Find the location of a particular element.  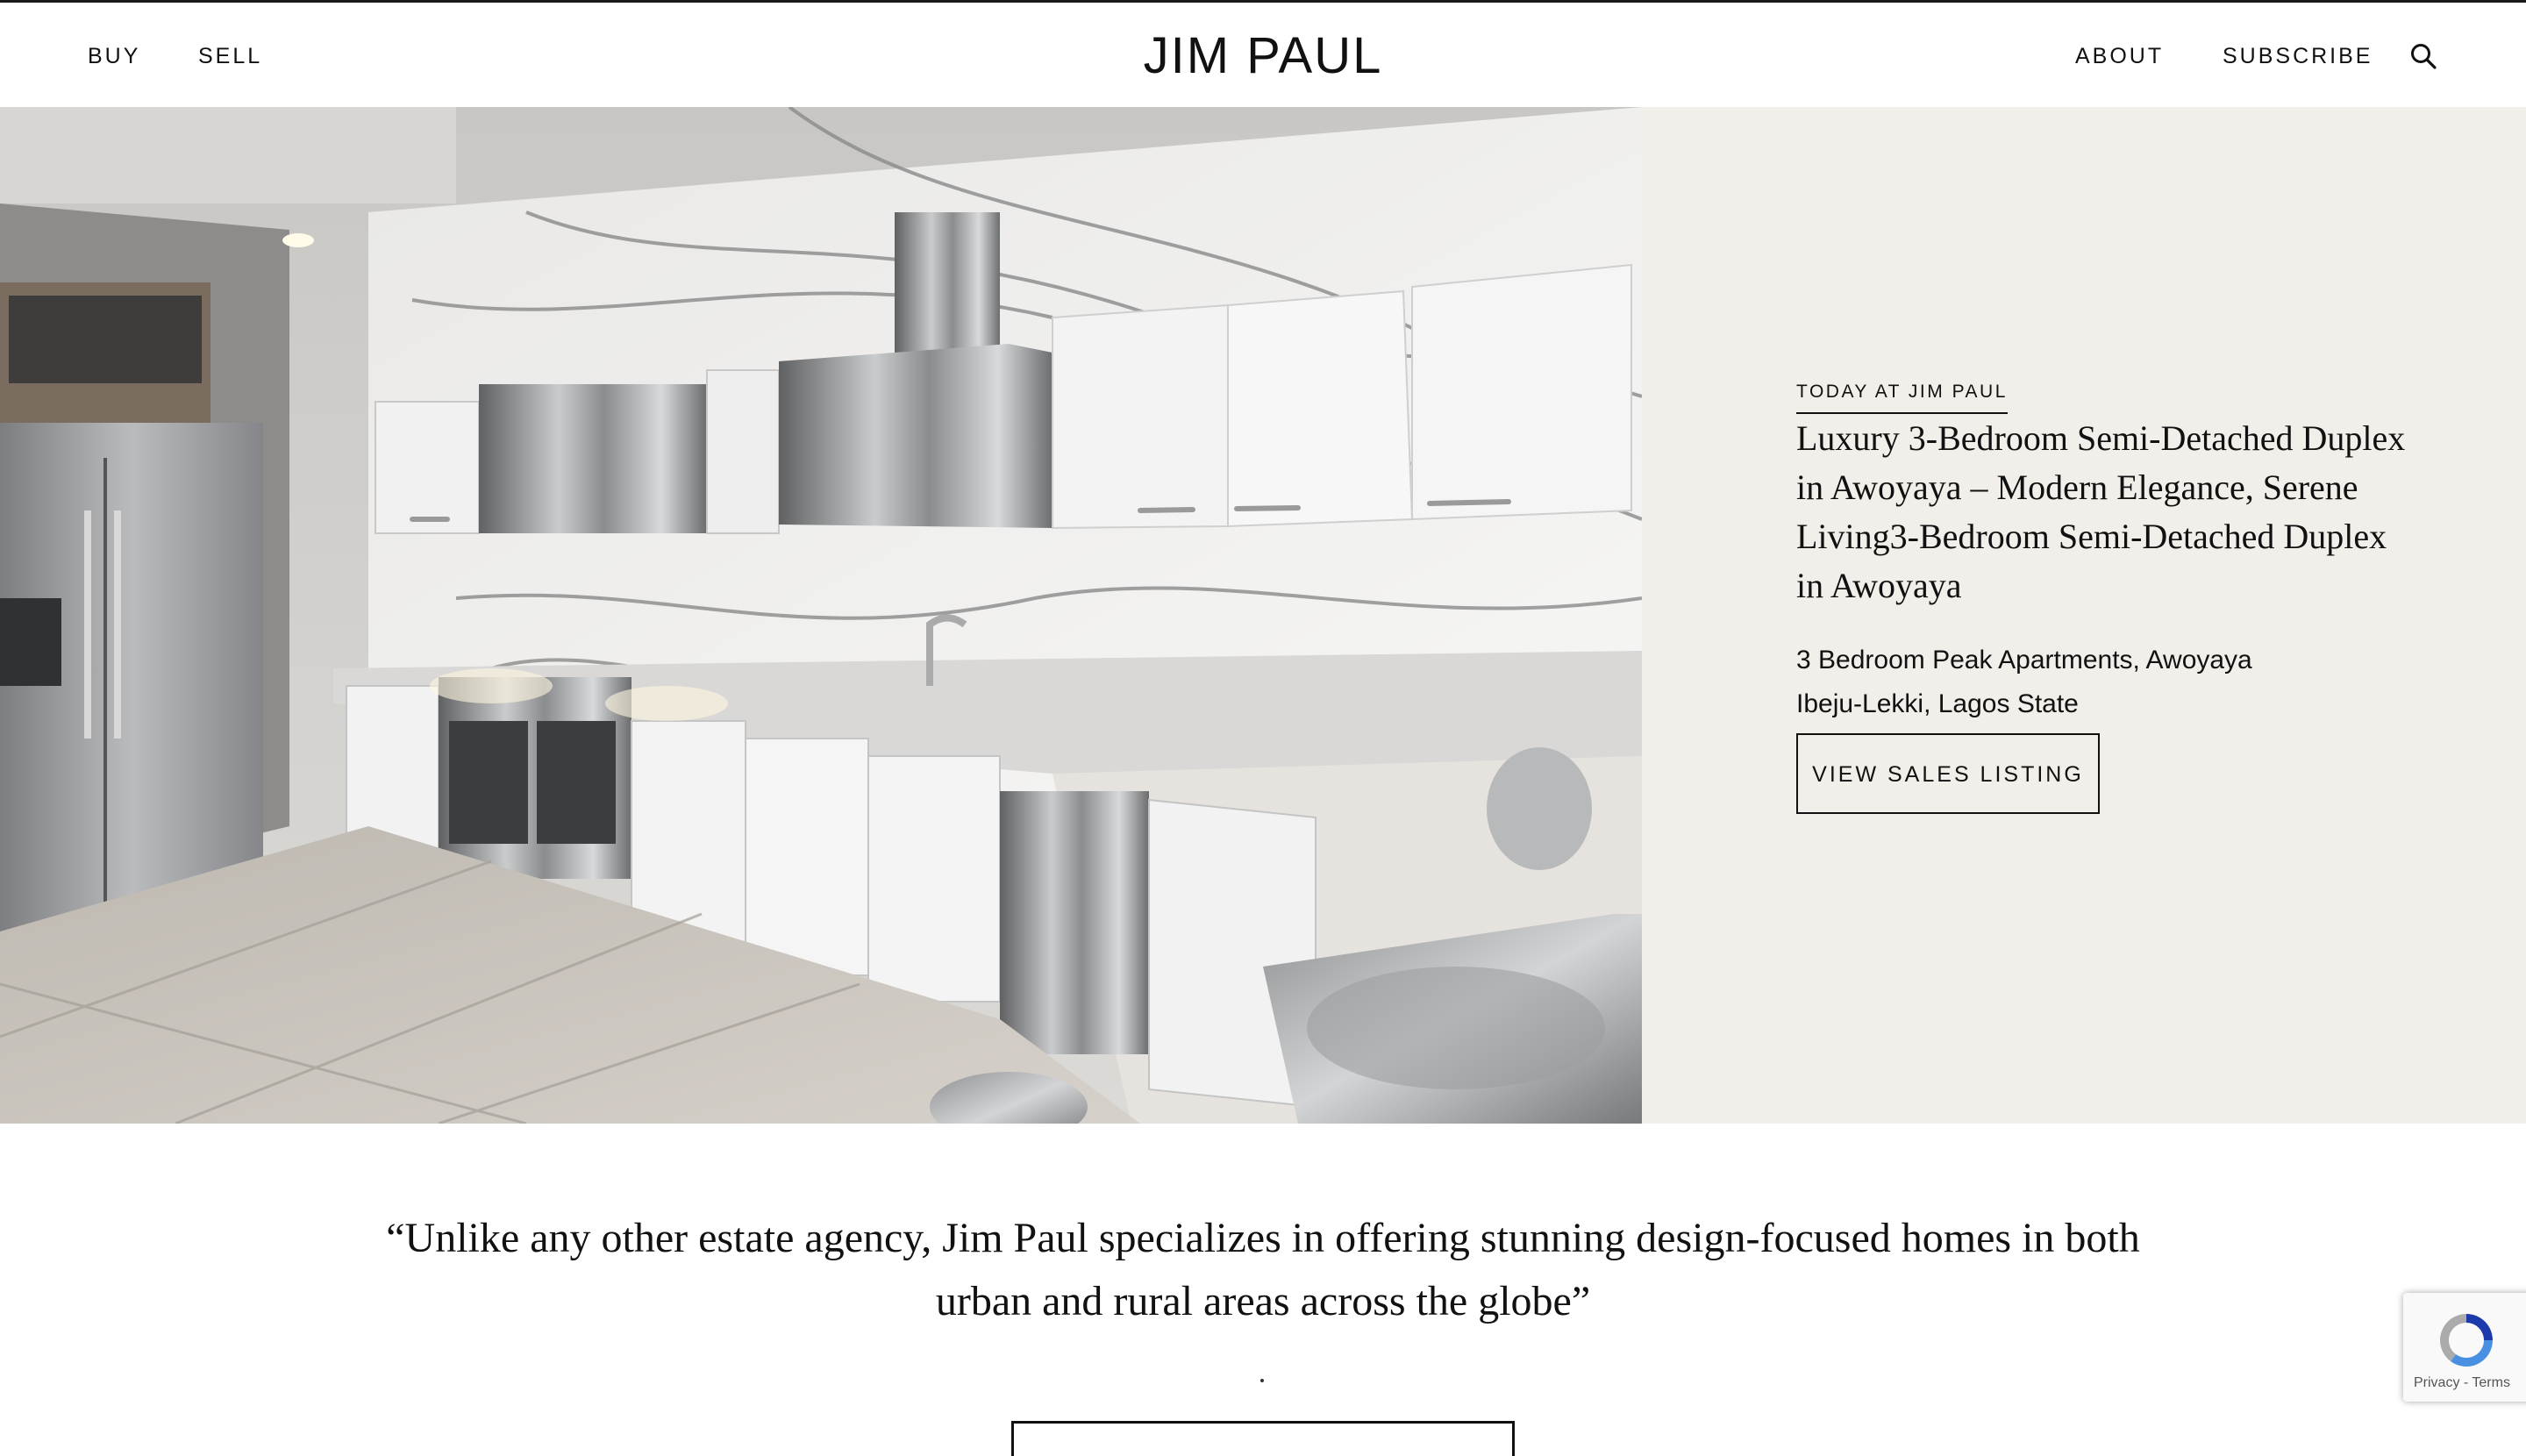

eyebrow-label: TODAY AT JIM PAUL is located at coordinates (1902, 397).